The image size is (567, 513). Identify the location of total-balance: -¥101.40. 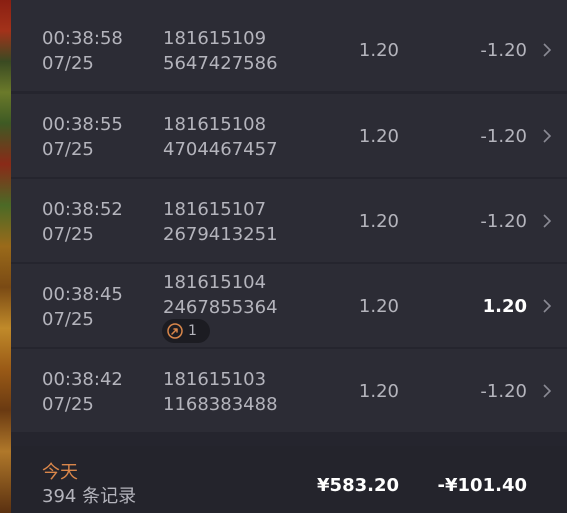
(482, 485).